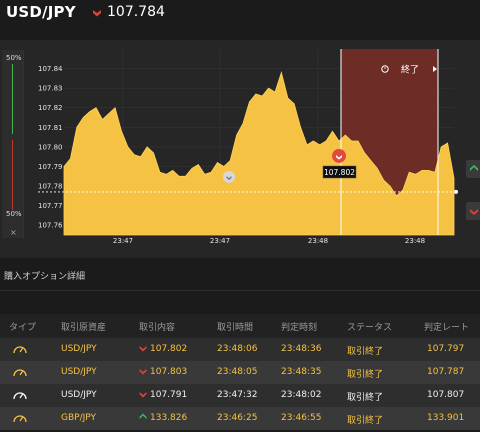 The image size is (480, 432). What do you see at coordinates (301, 349) in the screenshot?
I see `cell-judge-time: 23:48:36` at bounding box center [301, 349].